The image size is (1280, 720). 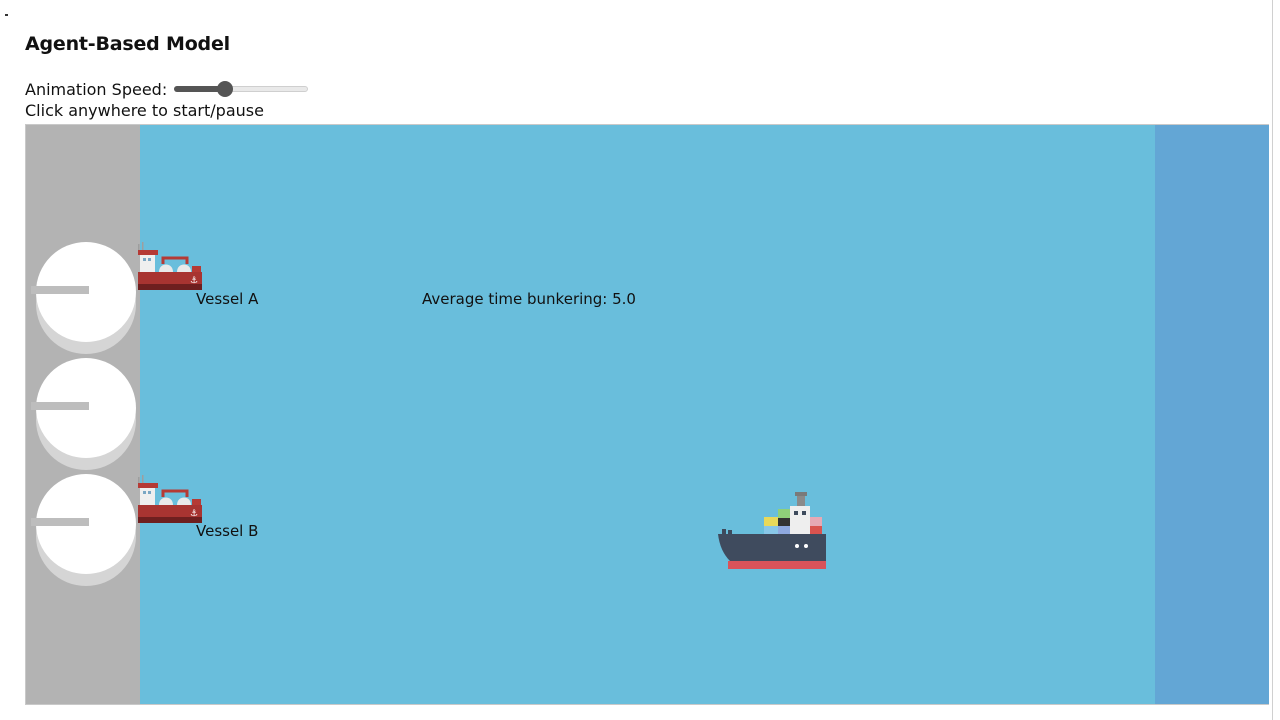 What do you see at coordinates (144, 110) in the screenshot?
I see `start-pause-hint: Click anywhere to start/pause` at bounding box center [144, 110].